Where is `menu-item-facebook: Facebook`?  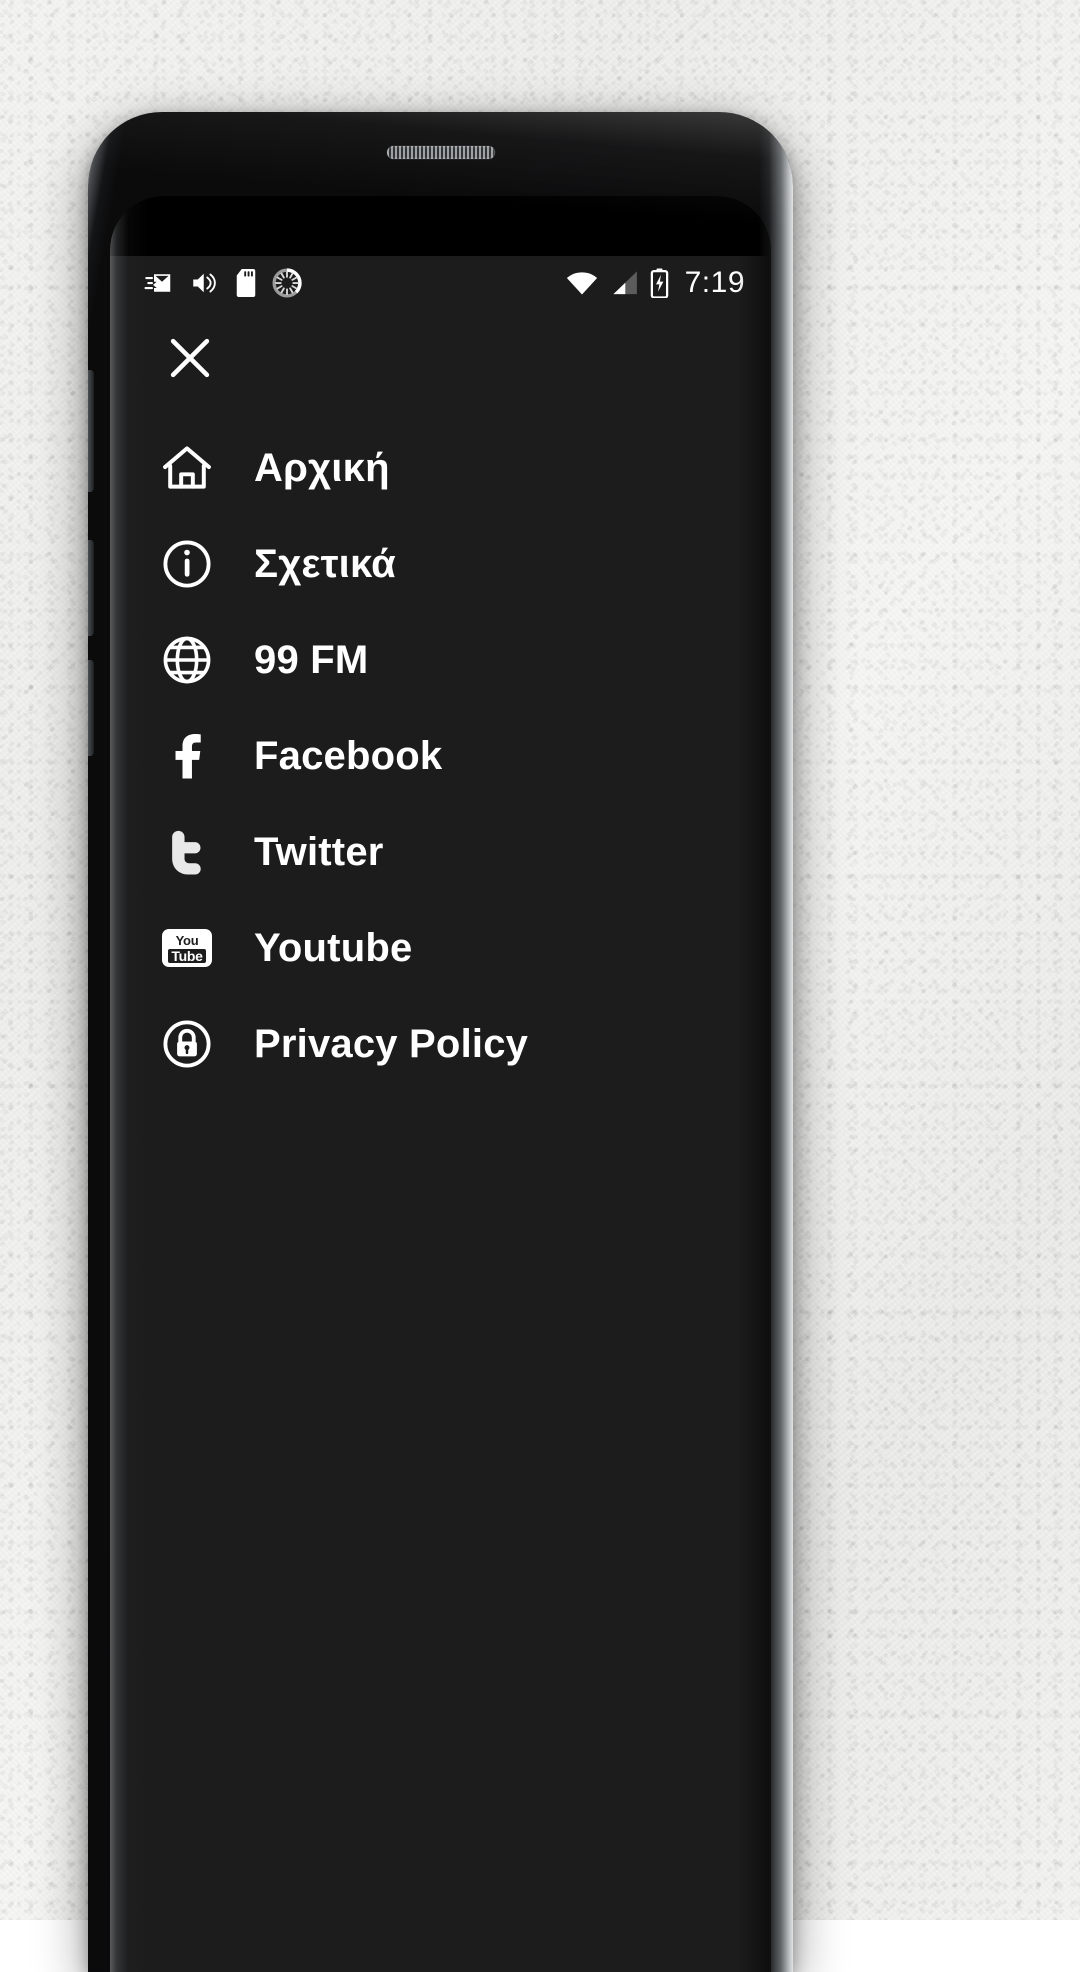
menu-item-facebook: Facebook is located at coordinates (440, 756).